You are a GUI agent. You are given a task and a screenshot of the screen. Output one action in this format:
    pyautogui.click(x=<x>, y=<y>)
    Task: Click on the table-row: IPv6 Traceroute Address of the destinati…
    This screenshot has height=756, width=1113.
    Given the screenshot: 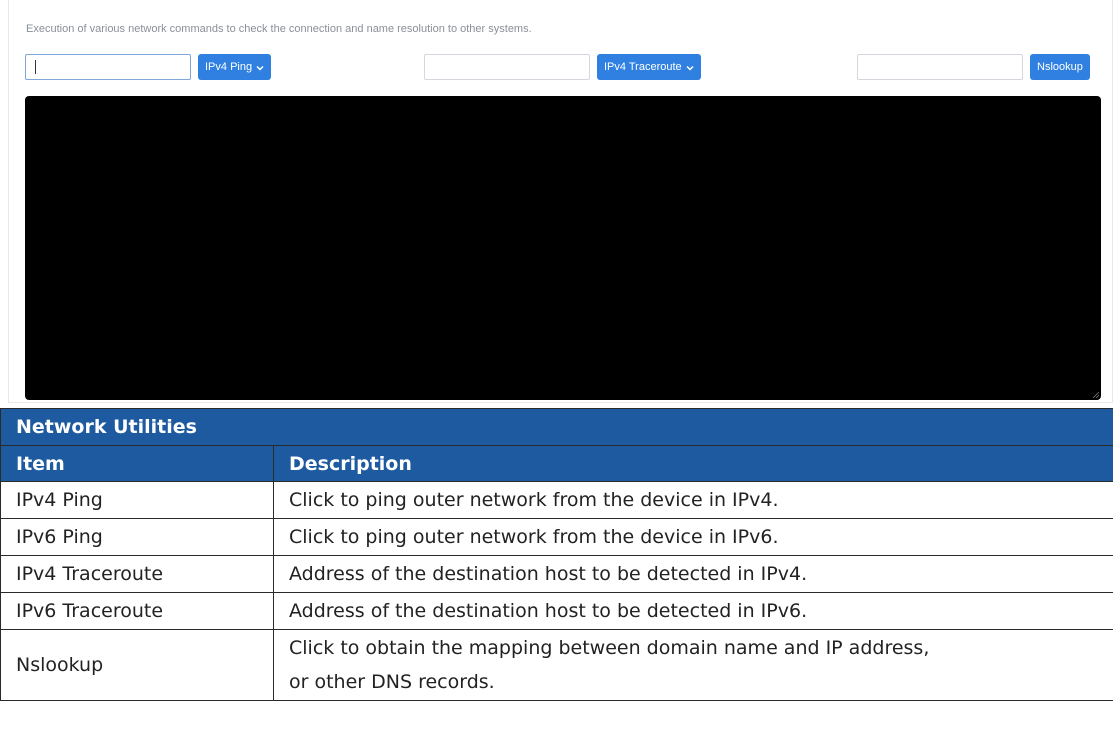 What is the action you would take?
    pyautogui.click(x=556, y=611)
    